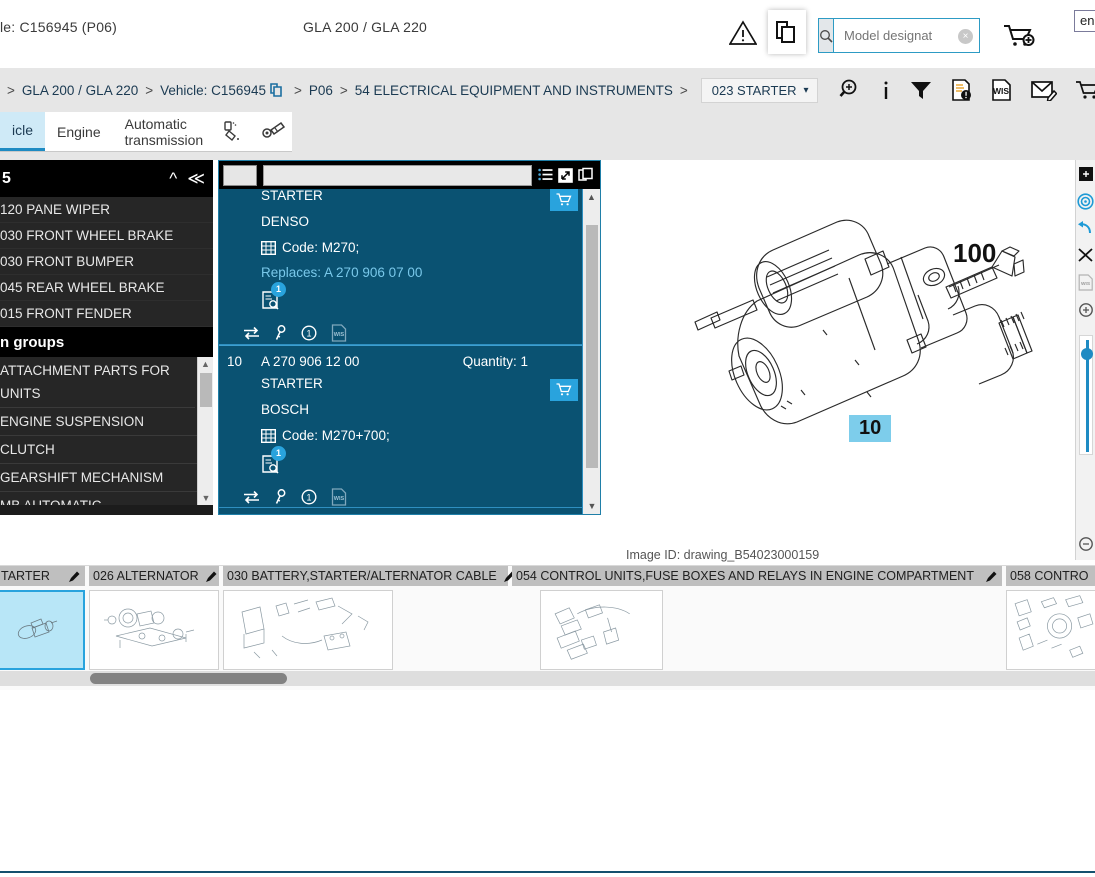 The image size is (1095, 877). I want to click on parts-scrollbar: ▲ ▼, so click(591, 351).